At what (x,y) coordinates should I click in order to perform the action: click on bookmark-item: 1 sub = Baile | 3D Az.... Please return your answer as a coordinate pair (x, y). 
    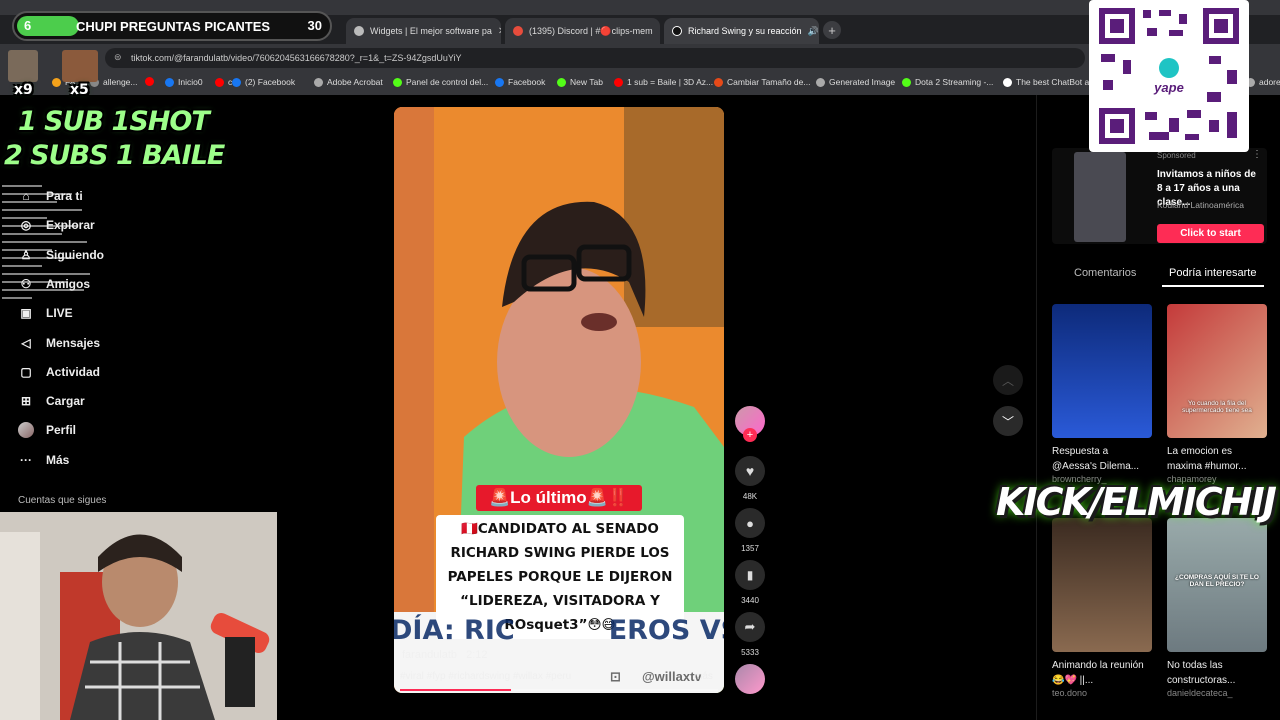
    Looking at the image, I should click on (663, 82).